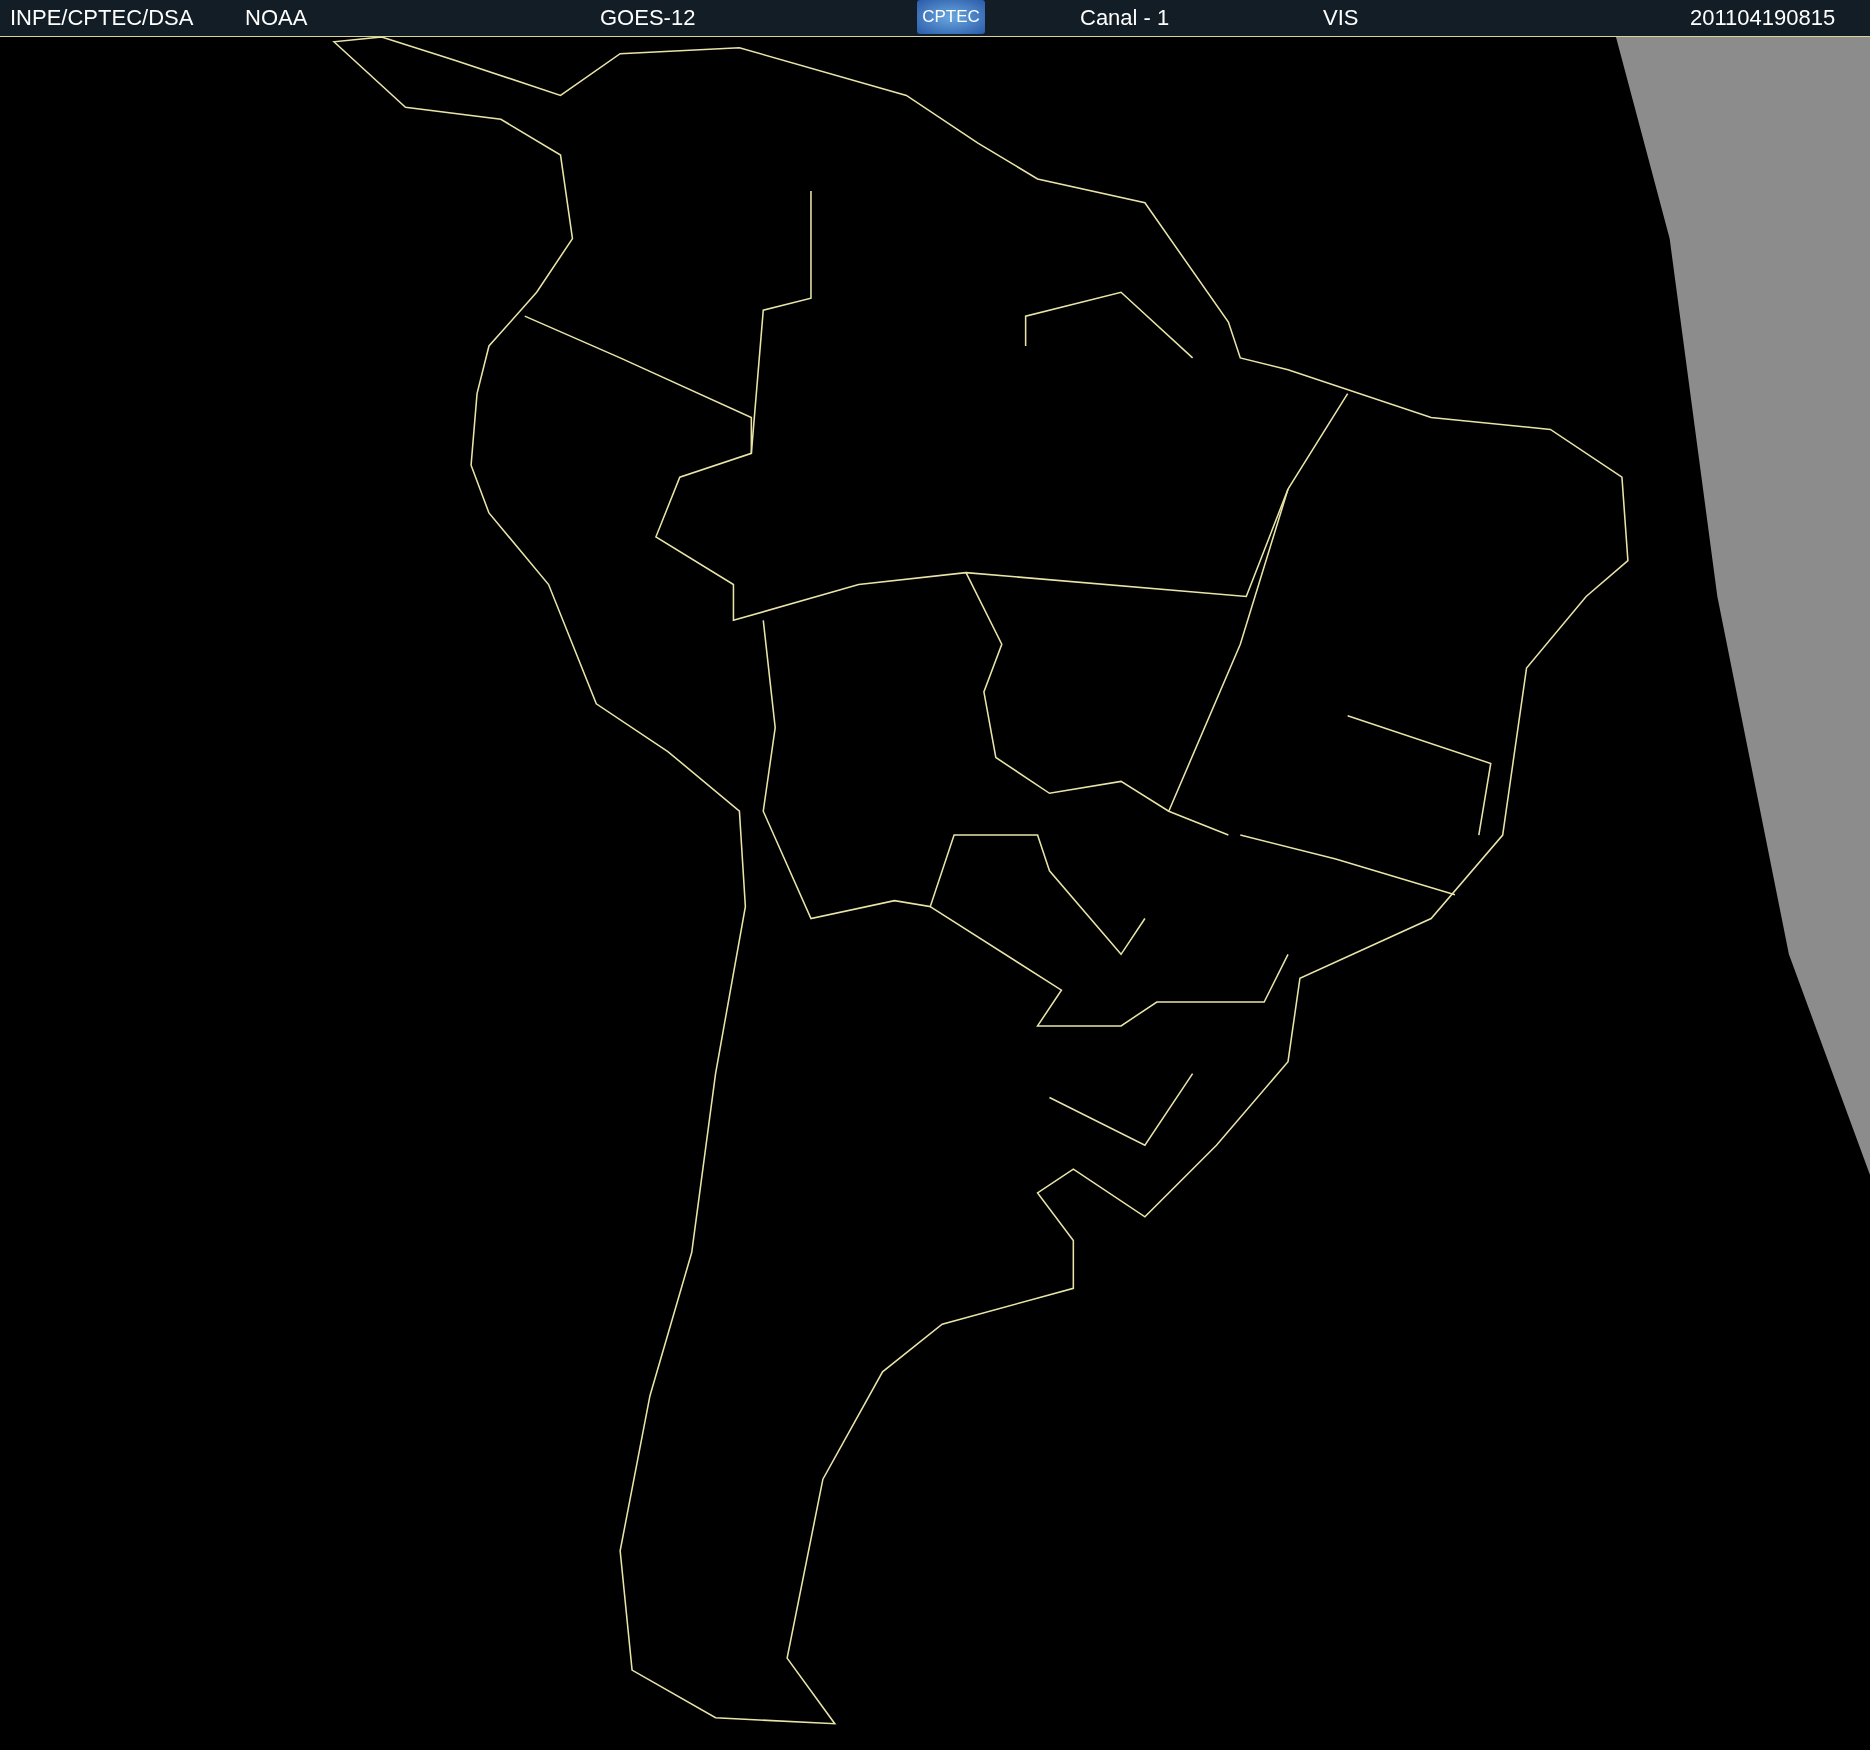 The image size is (1870, 1750). I want to click on channel-label: Canal - 1, so click(1125, 18).